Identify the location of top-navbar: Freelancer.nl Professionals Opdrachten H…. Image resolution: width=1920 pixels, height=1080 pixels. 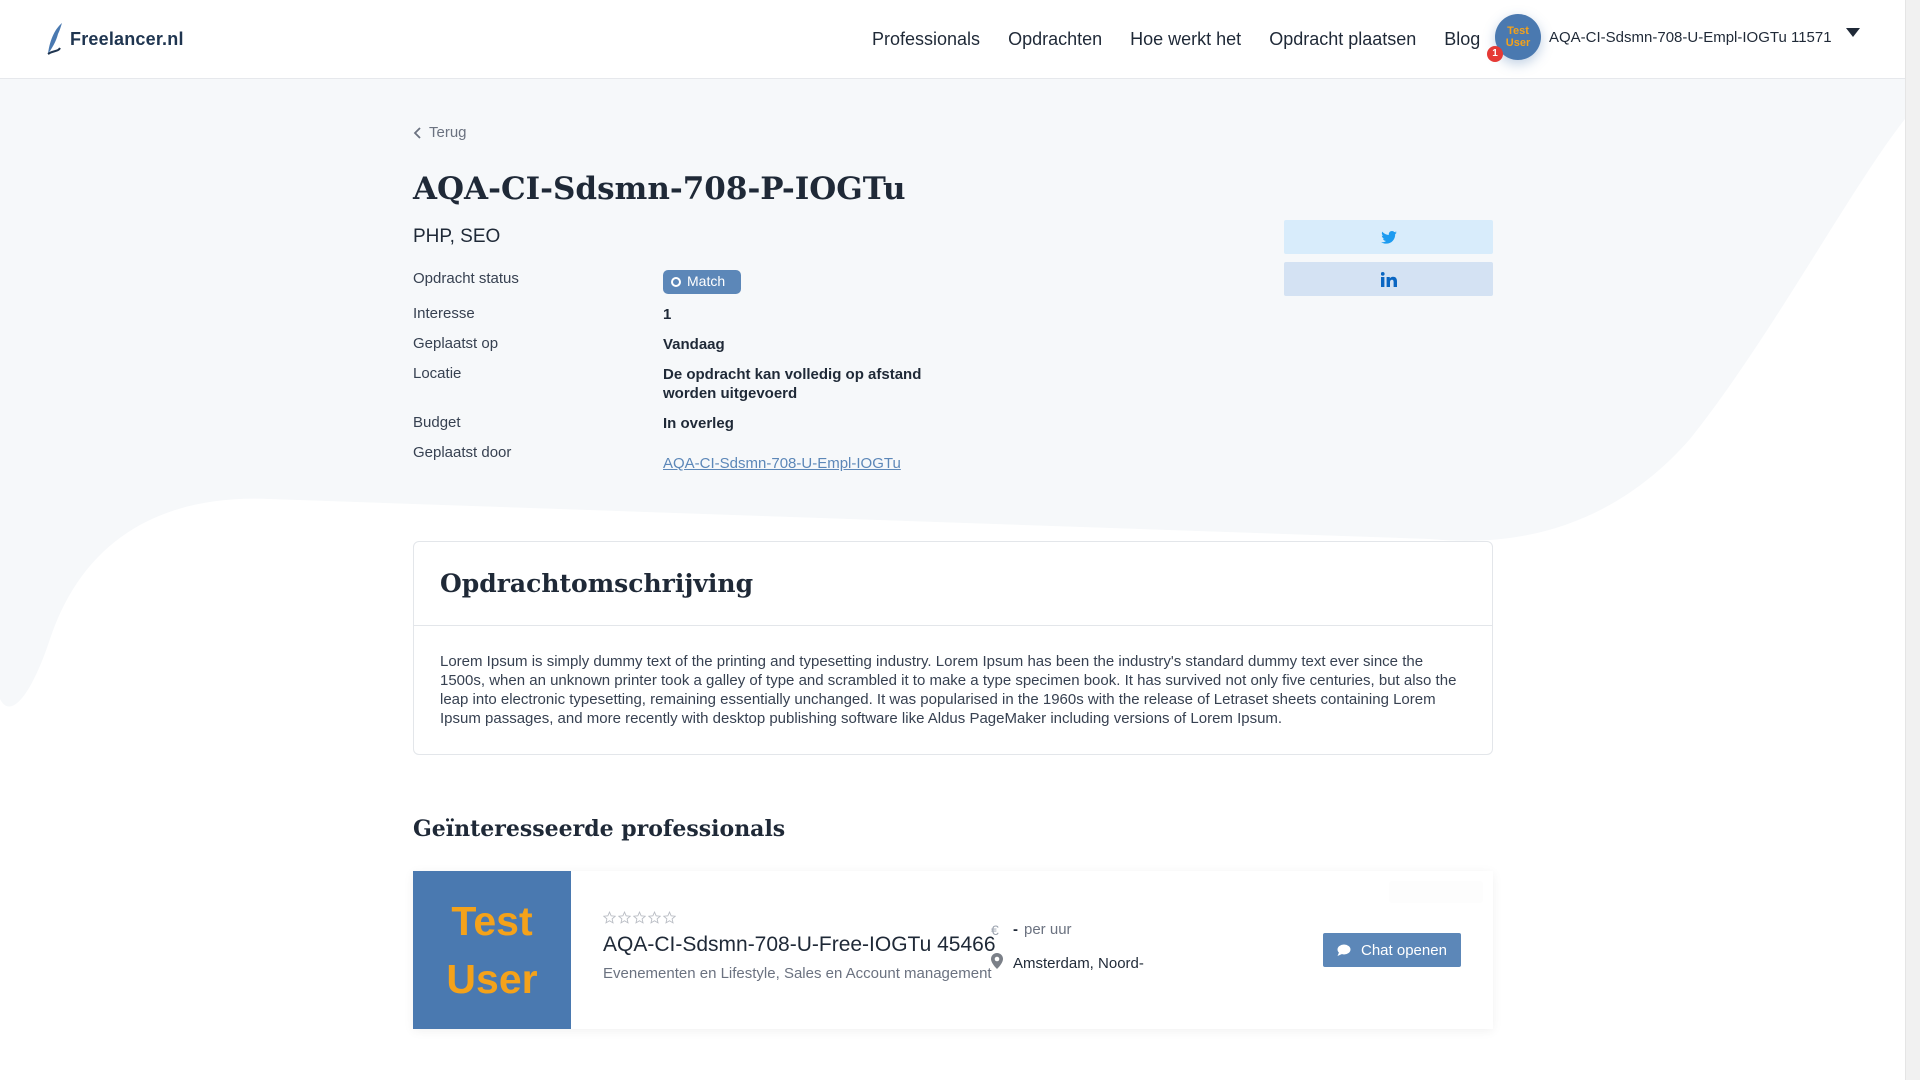
(952, 39).